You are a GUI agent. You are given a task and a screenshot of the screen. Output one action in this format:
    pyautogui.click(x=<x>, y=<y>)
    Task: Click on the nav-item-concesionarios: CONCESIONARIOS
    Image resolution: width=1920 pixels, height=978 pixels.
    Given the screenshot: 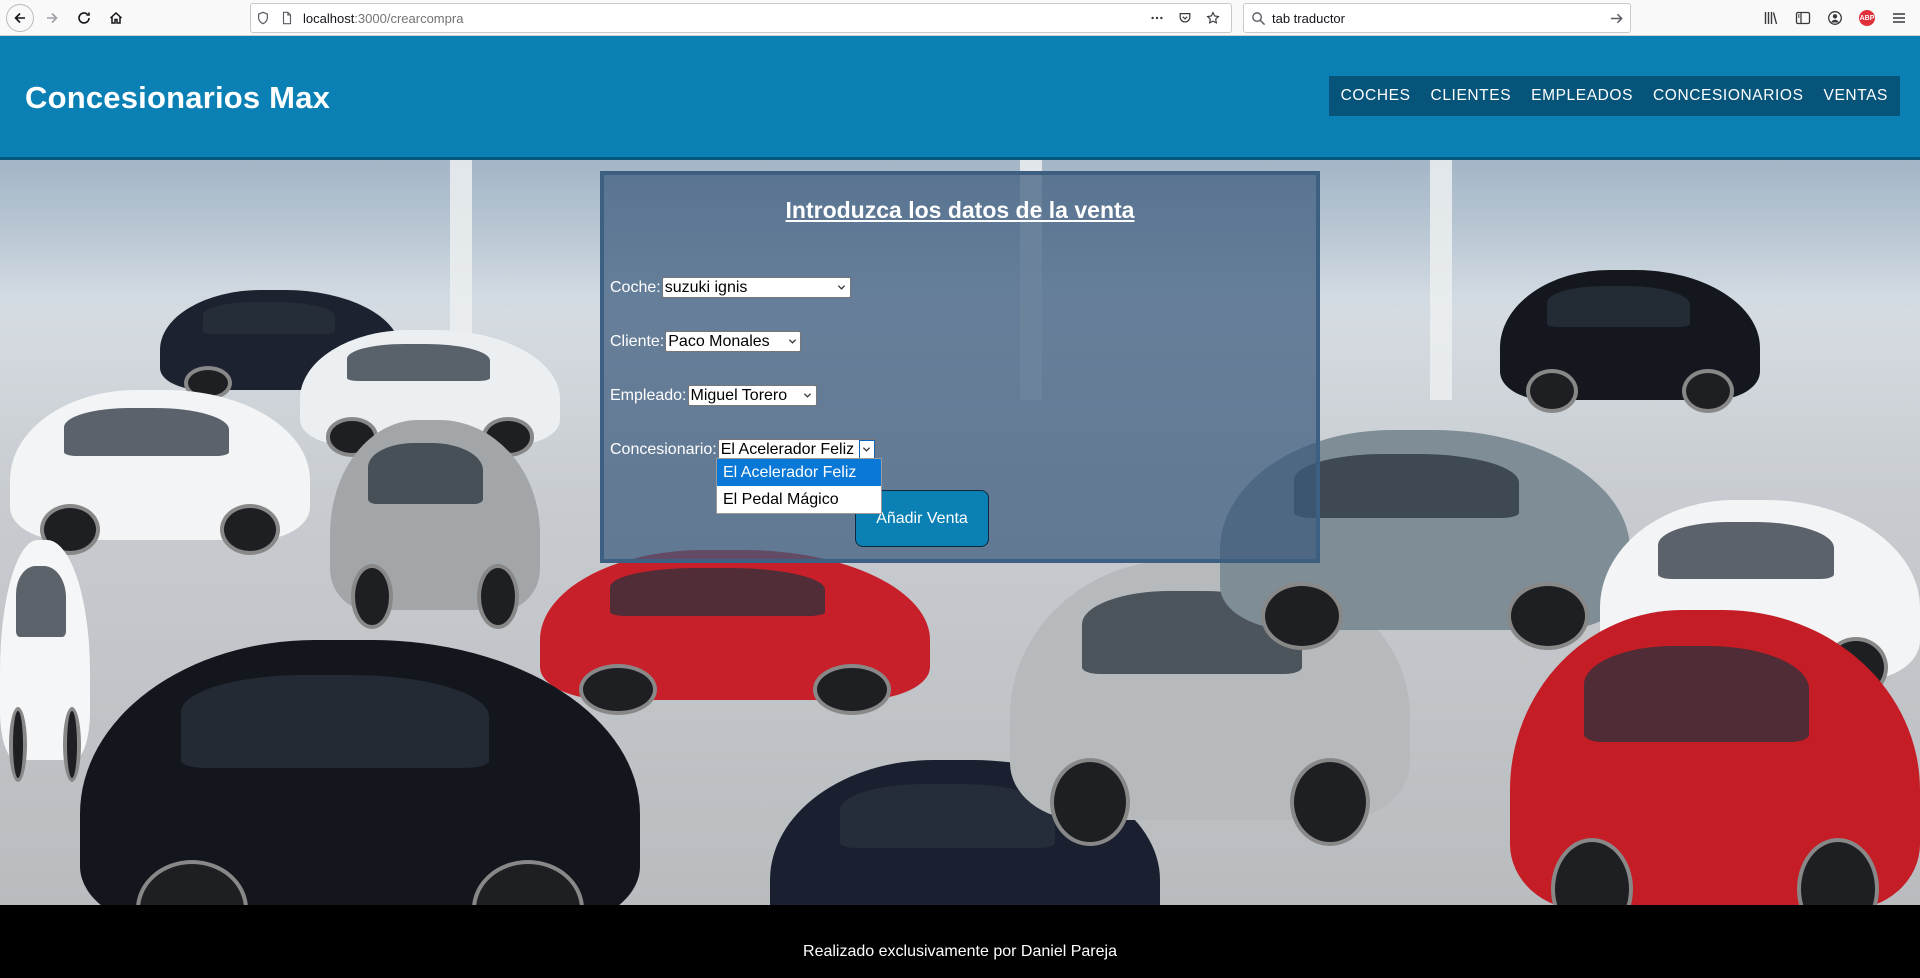 What is the action you would take?
    pyautogui.click(x=1728, y=96)
    